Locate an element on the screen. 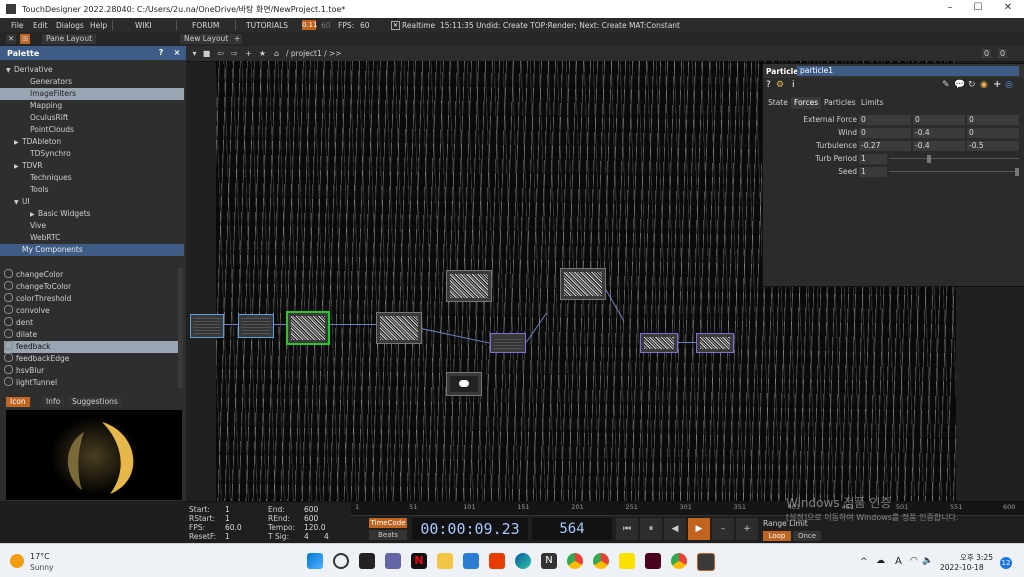  notification-badge: 12 is located at coordinates (1006, 563).